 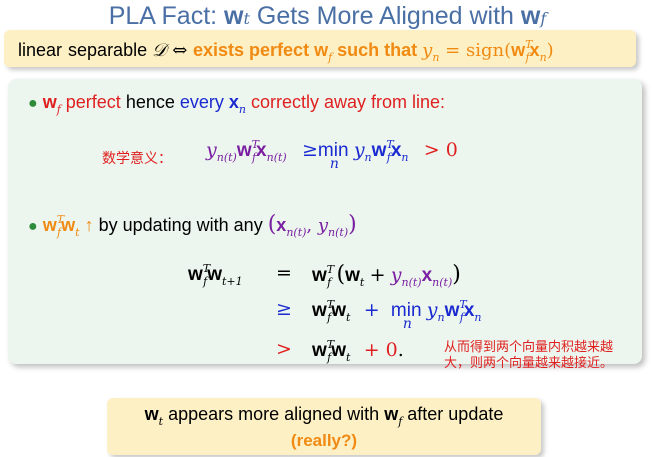 I want to click on eq-lhs: wTfwt+1, so click(x=215, y=275).